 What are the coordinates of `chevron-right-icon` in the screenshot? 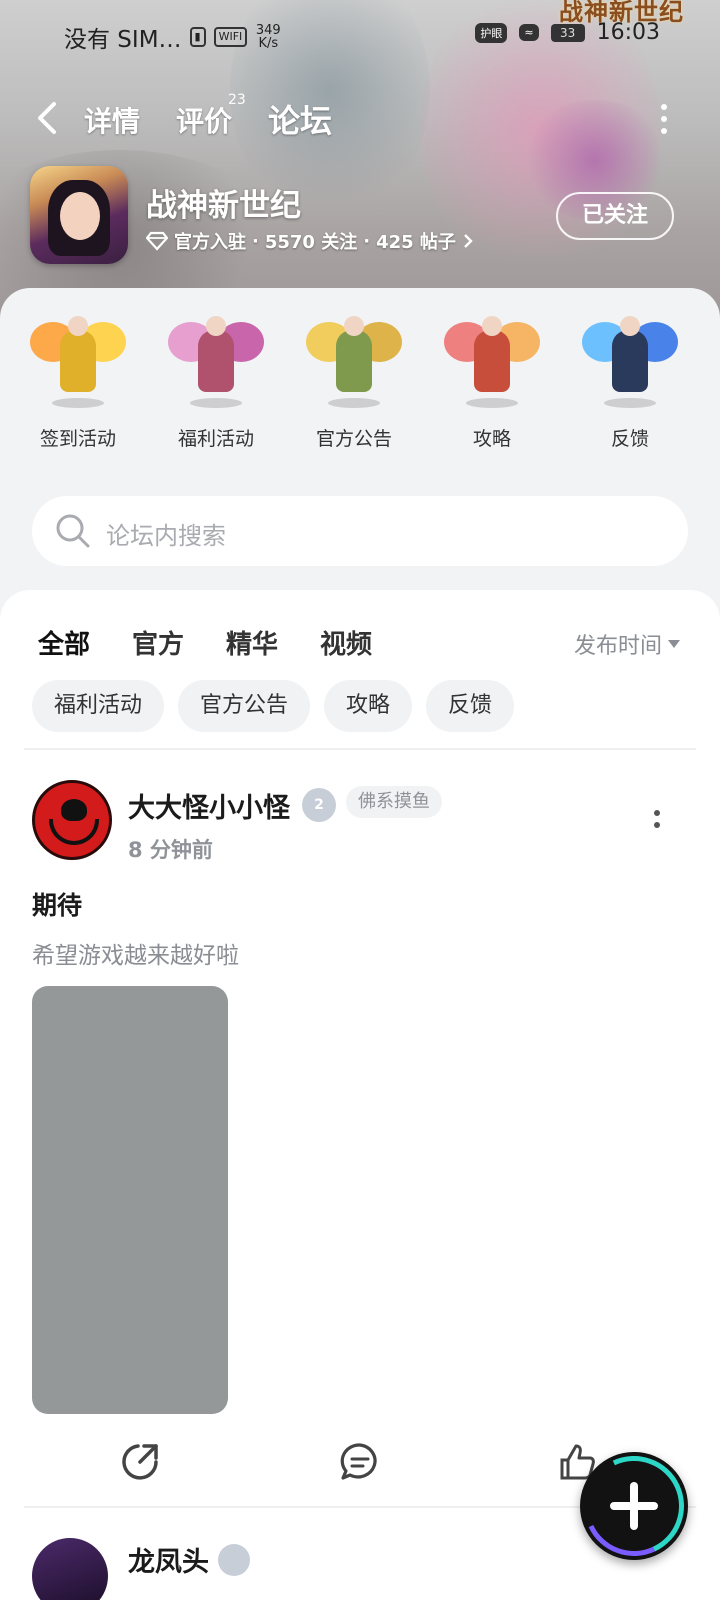 It's located at (468, 241).